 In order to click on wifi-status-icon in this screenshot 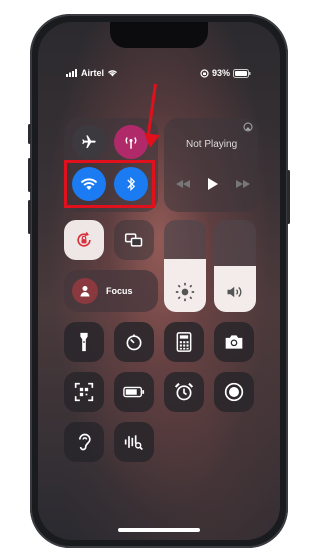, I will do `click(112, 73)`.